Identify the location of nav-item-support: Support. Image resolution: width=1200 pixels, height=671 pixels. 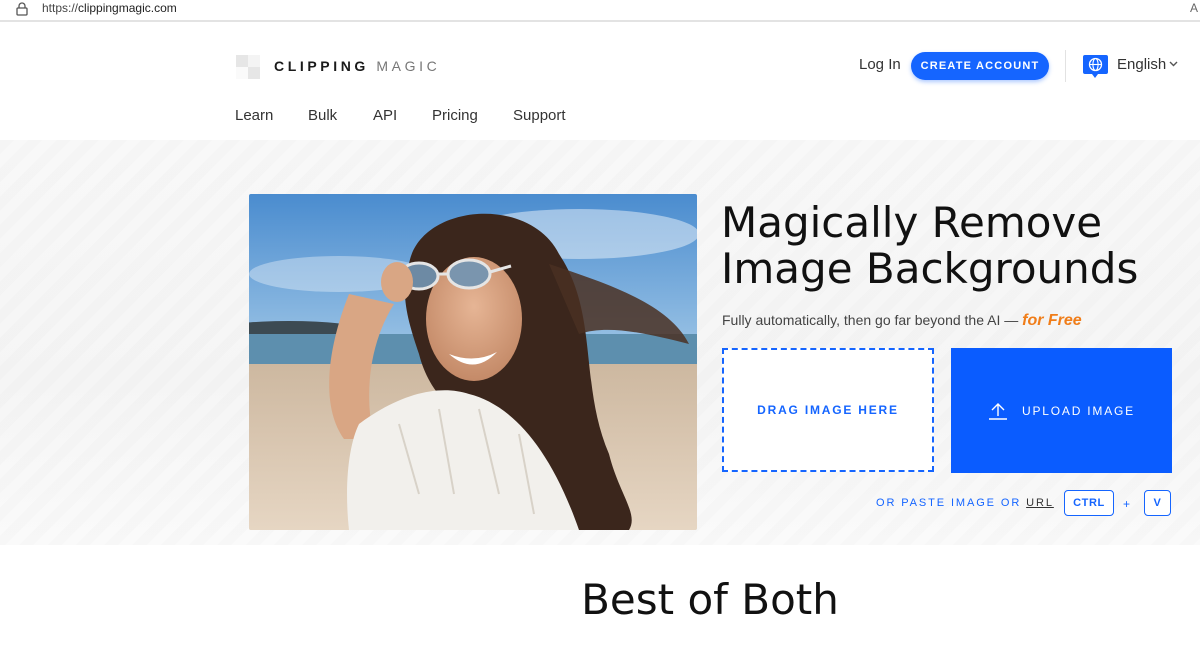
(539, 115).